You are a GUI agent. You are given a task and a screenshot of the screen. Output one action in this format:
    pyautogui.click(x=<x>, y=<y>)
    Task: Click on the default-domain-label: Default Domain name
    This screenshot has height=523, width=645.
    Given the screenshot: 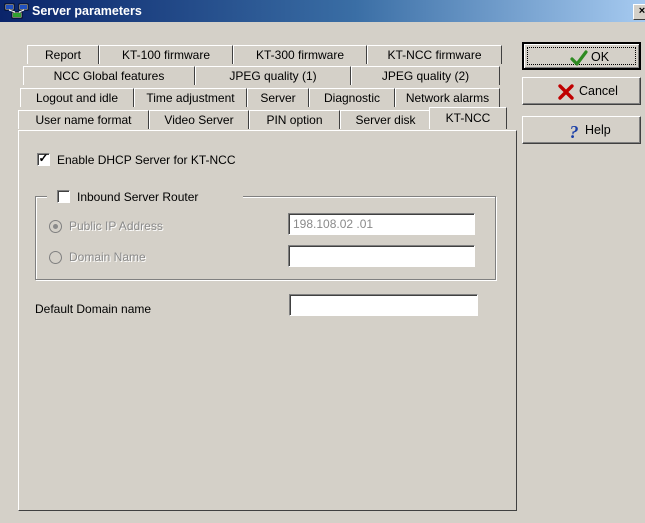 What is the action you would take?
    pyautogui.click(x=93, y=309)
    